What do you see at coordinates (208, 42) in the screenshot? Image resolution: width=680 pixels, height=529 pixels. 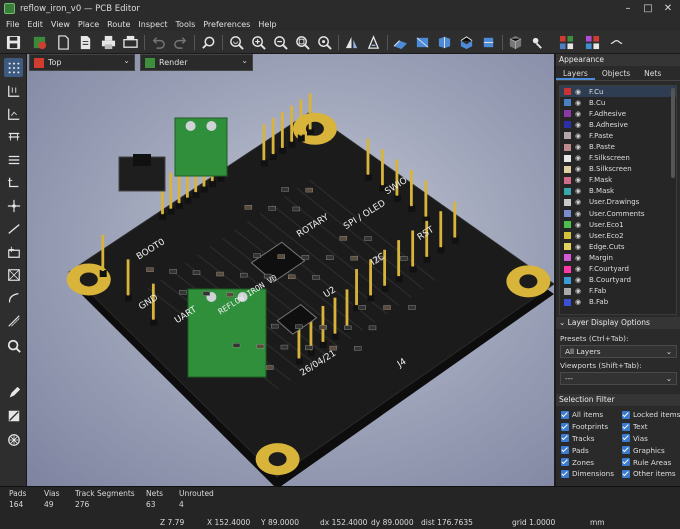 I see `find-icon` at bounding box center [208, 42].